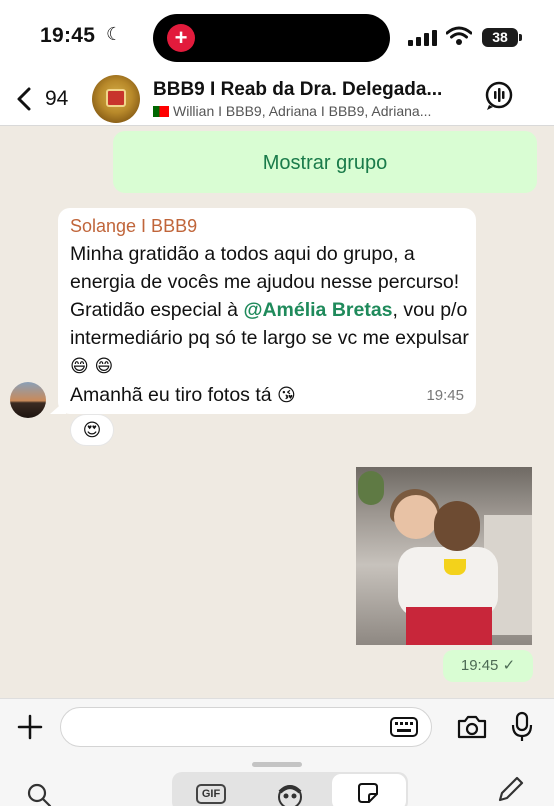 Image resolution: width=554 pixels, height=806 pixels. I want to click on photo-message, so click(444, 556).